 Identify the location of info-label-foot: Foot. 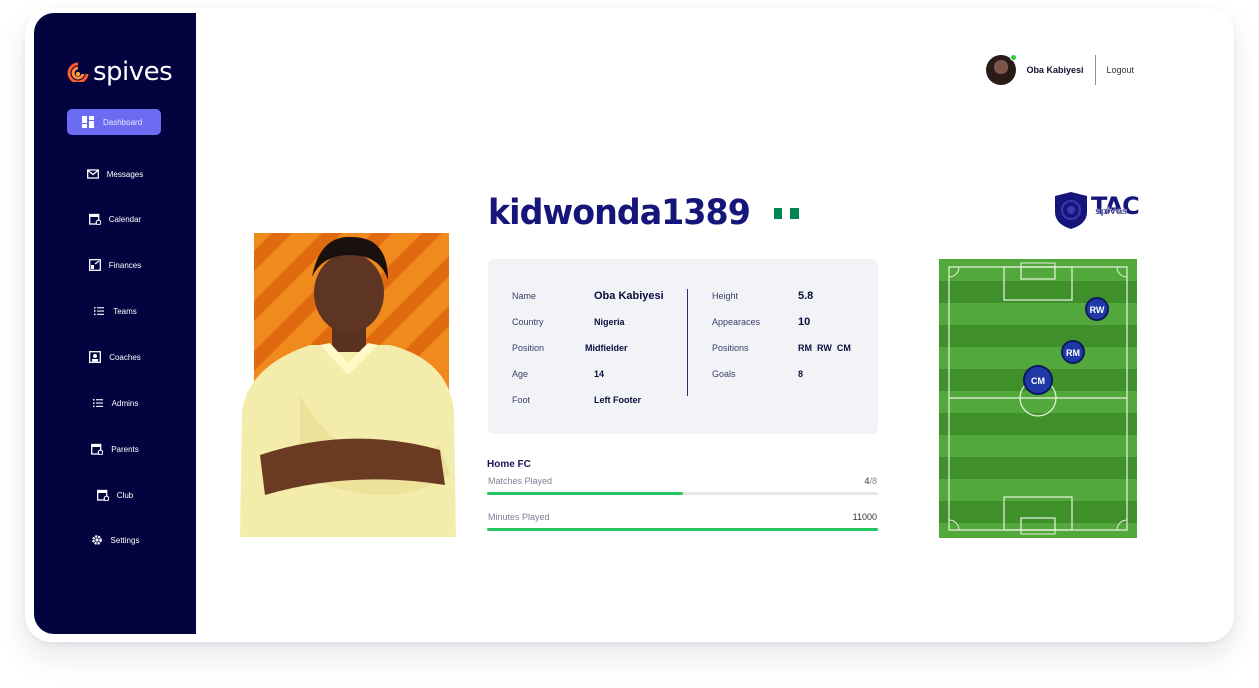
(521, 400).